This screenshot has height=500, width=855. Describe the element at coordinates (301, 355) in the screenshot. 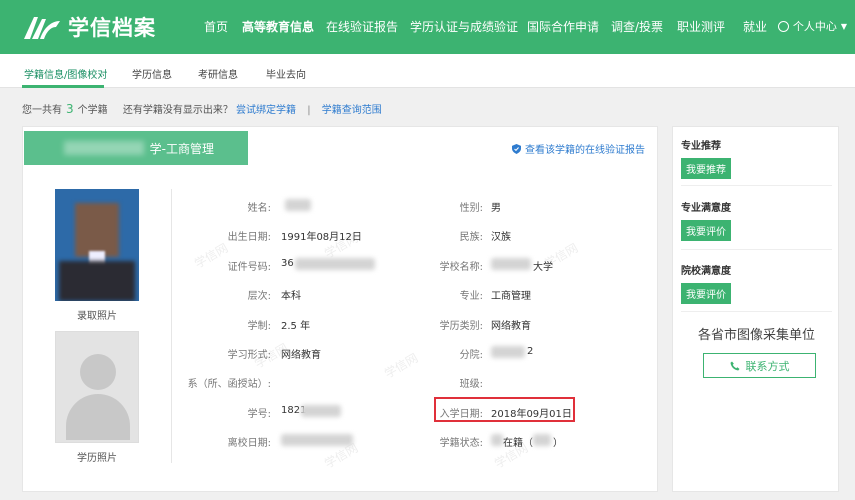

I see `field-value-study-mode: 网络教育` at that location.